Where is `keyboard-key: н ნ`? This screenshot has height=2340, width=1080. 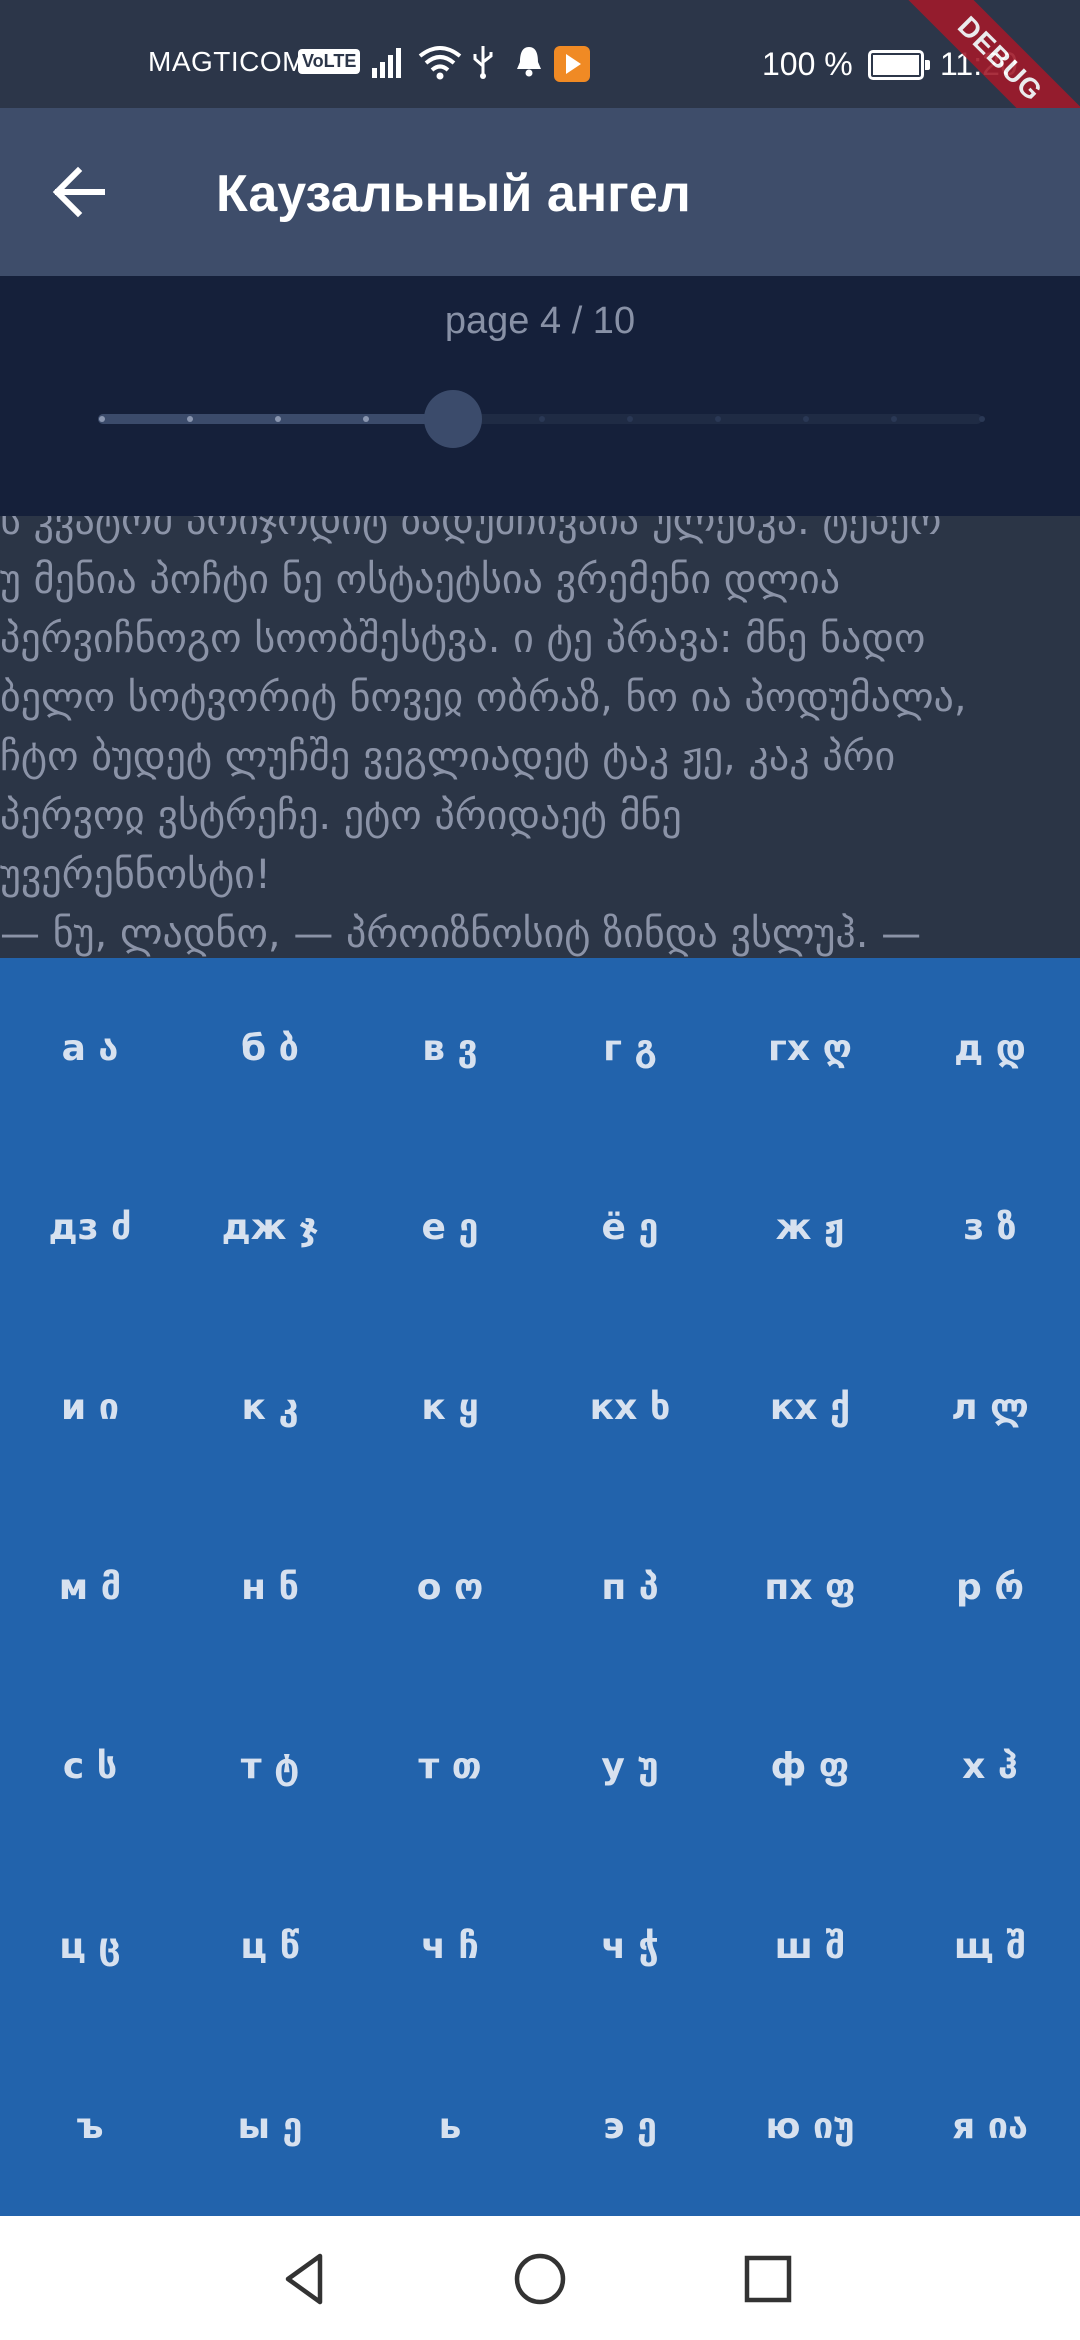 keyboard-key: н ნ is located at coordinates (270, 1587).